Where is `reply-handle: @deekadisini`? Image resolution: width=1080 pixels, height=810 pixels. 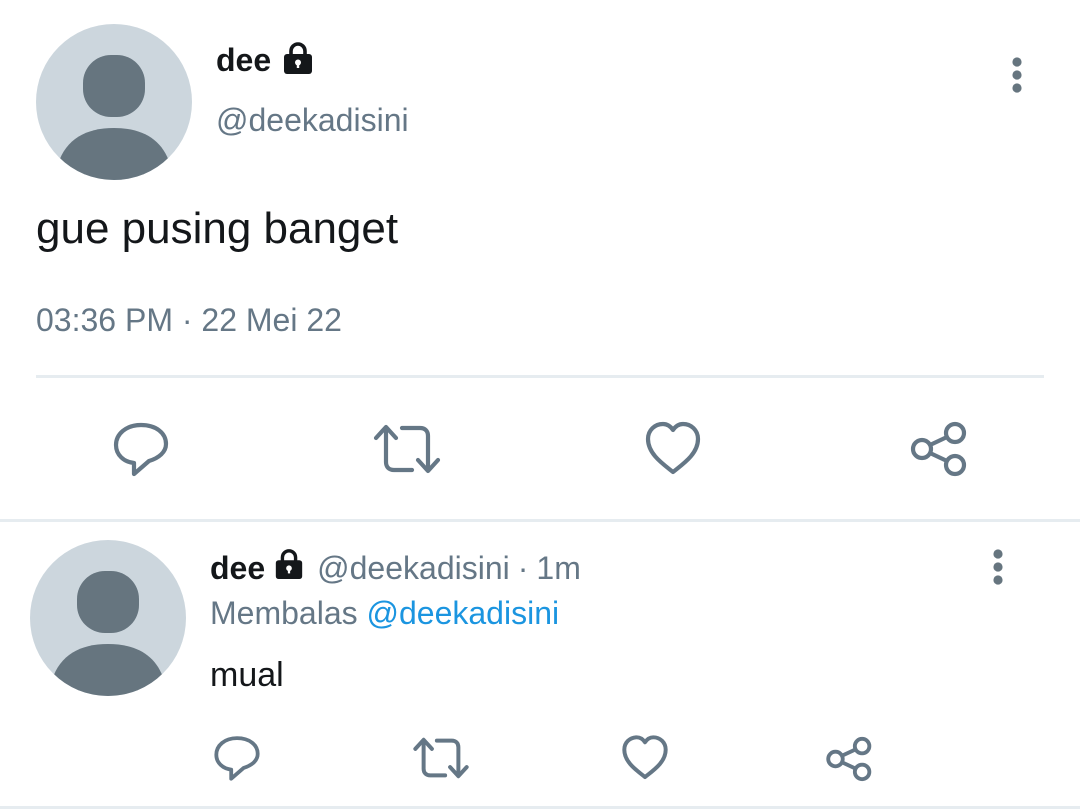
reply-handle: @deekadisini is located at coordinates (413, 568).